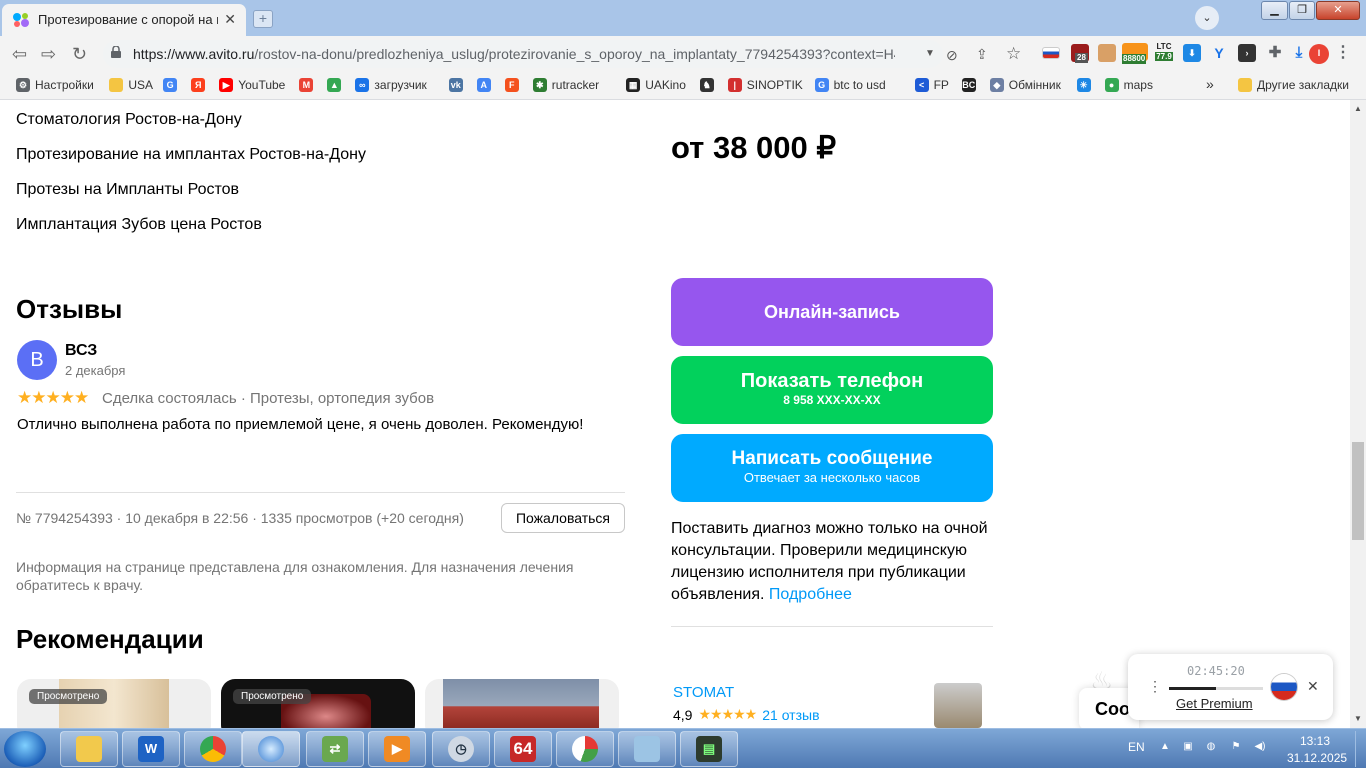 The image size is (1366, 768). What do you see at coordinates (565, 85) in the screenshot?
I see `bookmark-rutracker: ✱ rutracker` at bounding box center [565, 85].